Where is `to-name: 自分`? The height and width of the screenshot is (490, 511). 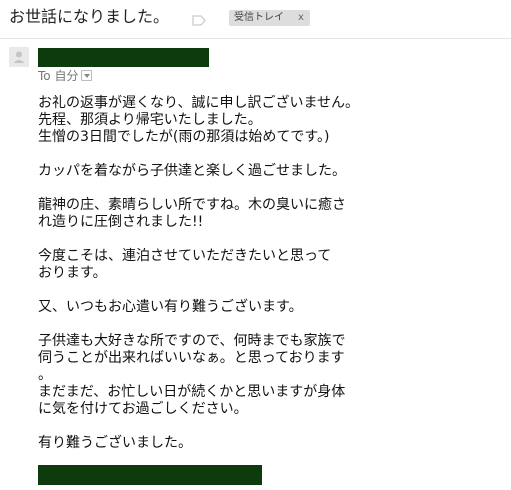 to-name: 自分 is located at coordinates (66, 76).